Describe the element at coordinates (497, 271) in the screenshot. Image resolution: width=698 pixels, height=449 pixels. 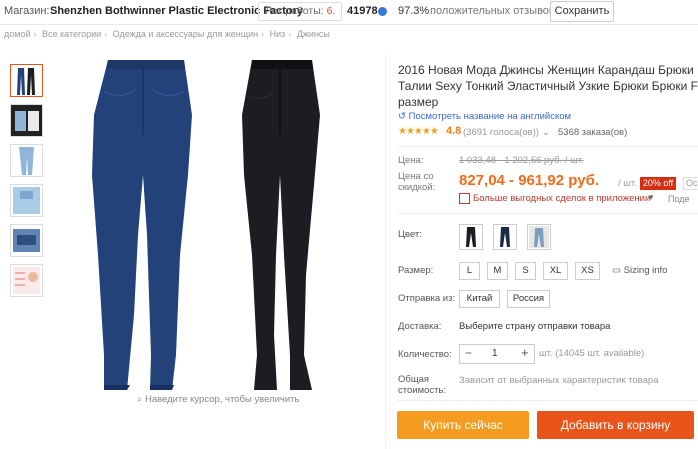
I see `size-option-m: M` at that location.